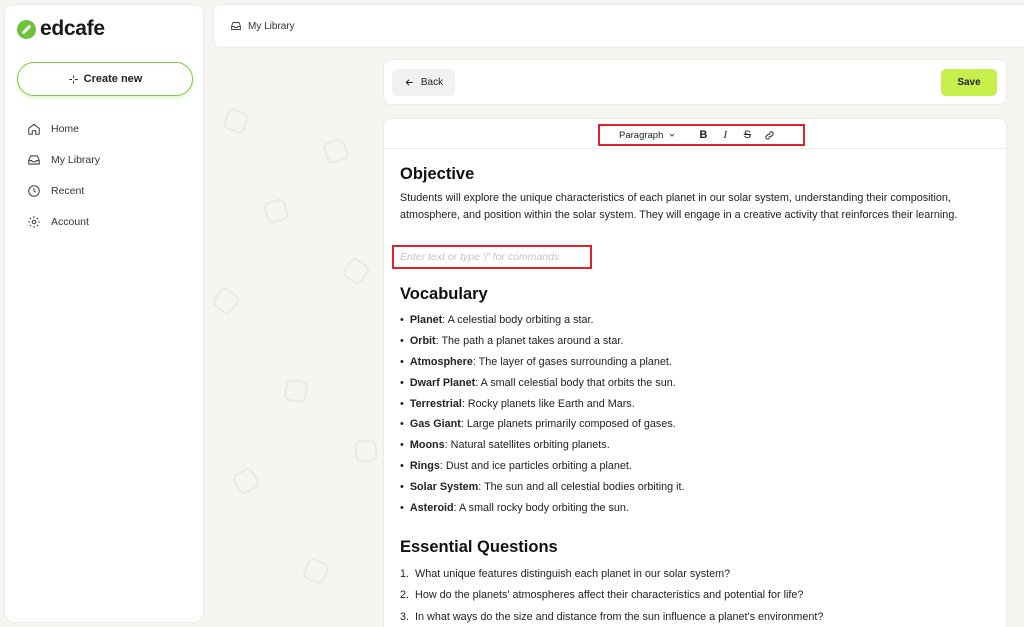 This screenshot has height=627, width=1024. I want to click on gear-icon, so click(34, 221).